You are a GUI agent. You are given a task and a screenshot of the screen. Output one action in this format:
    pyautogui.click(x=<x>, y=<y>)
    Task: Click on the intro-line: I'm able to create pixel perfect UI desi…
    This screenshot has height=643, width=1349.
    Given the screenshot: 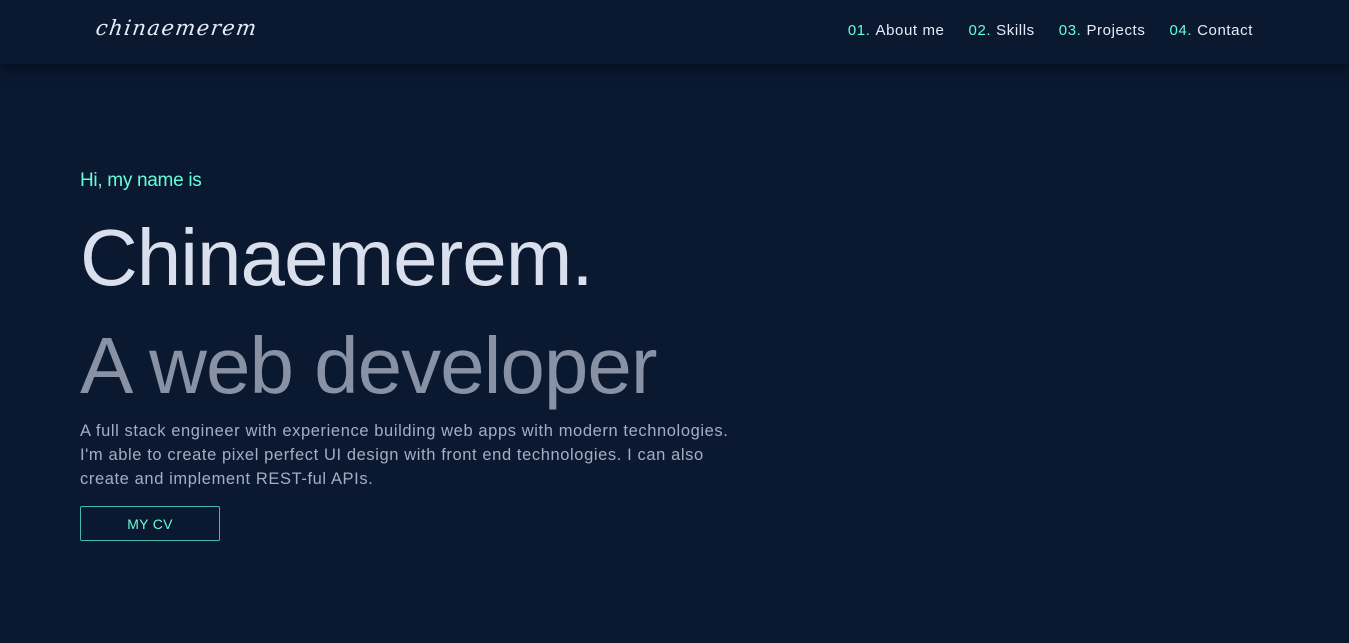 What is the action you would take?
    pyautogui.click(x=392, y=455)
    